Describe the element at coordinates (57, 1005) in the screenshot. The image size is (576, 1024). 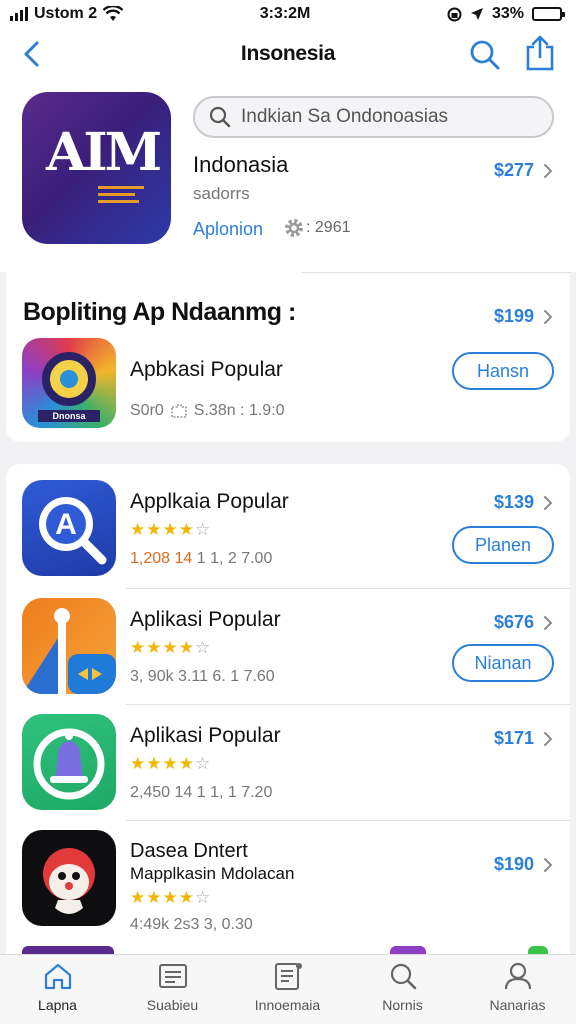
I see `tab-label: Lapna` at that location.